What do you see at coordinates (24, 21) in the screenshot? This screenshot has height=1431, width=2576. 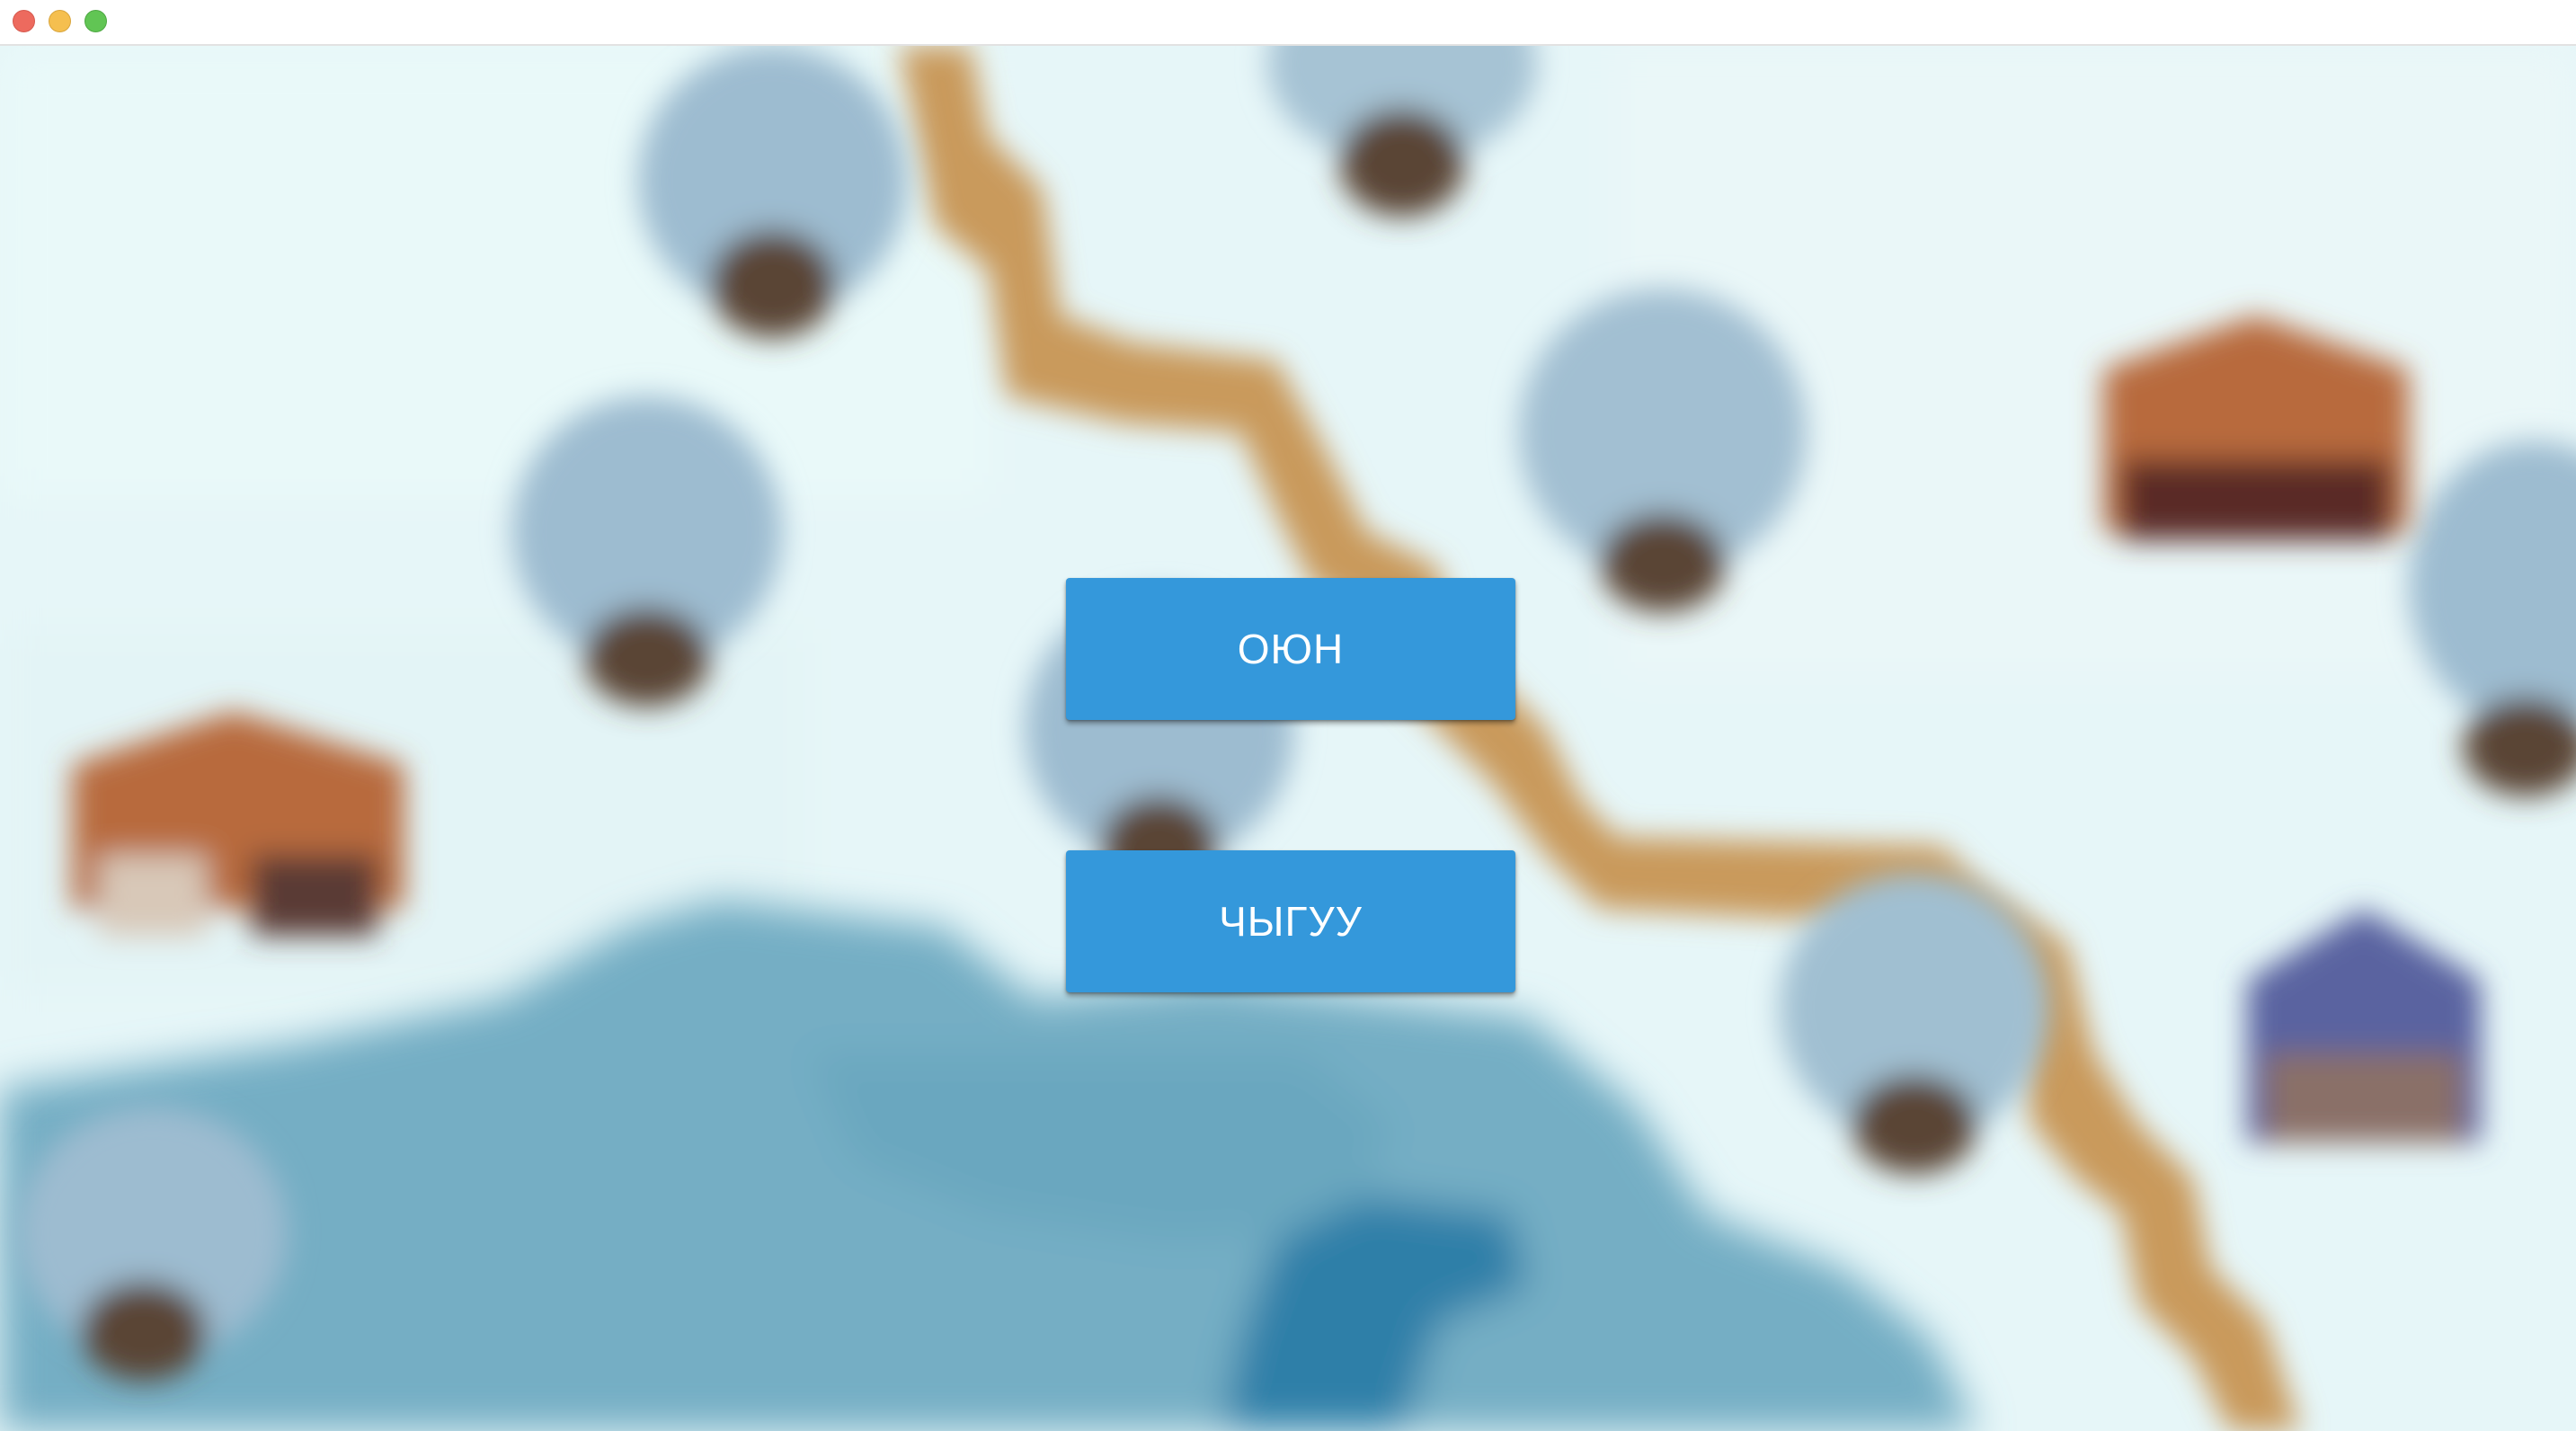 I see `close-window-icon` at bounding box center [24, 21].